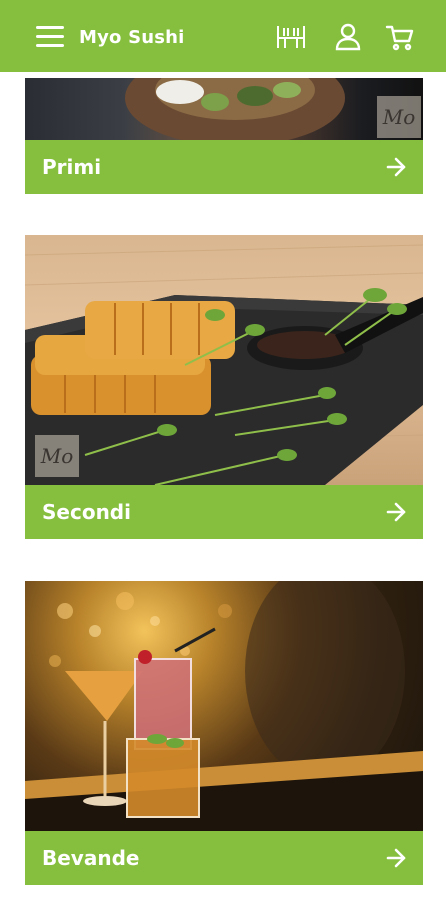 Image resolution: width=446 pixels, height=900 pixels. What do you see at coordinates (223, 36) in the screenshot?
I see `top-app-bar: Myo Sushi` at bounding box center [223, 36].